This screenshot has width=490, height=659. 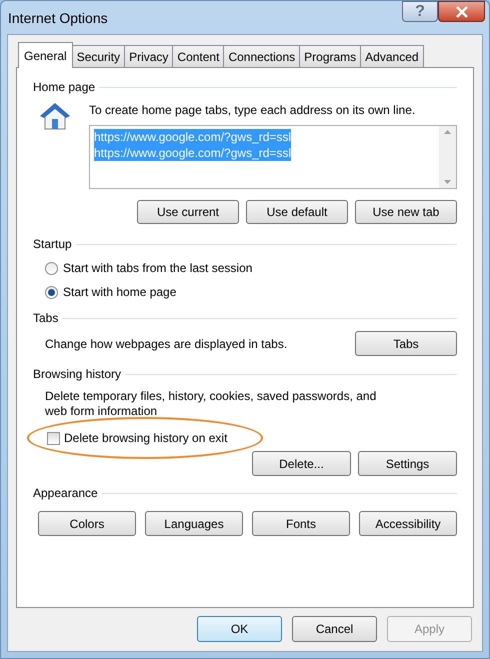 I want to click on tab: Content, so click(x=198, y=56).